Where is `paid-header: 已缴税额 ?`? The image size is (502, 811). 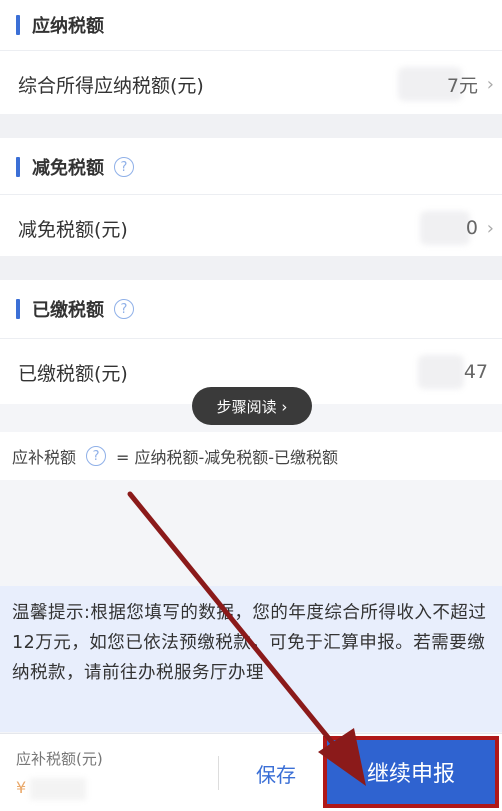 paid-header: 已缴税额 ? is located at coordinates (251, 309).